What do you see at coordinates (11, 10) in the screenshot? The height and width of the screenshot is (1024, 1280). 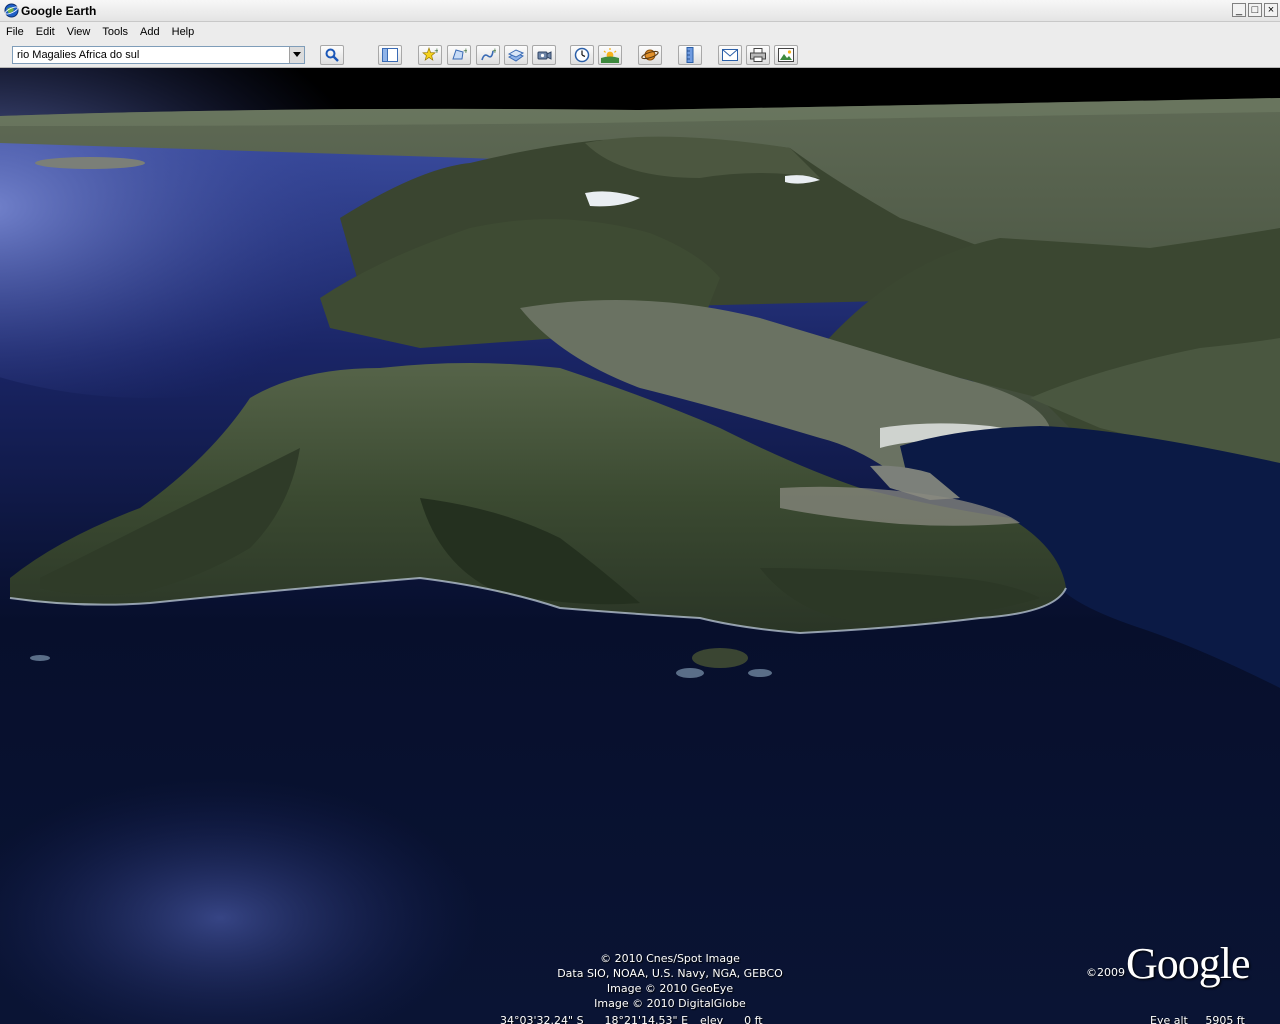 I see `google-earth-globe-icon` at bounding box center [11, 10].